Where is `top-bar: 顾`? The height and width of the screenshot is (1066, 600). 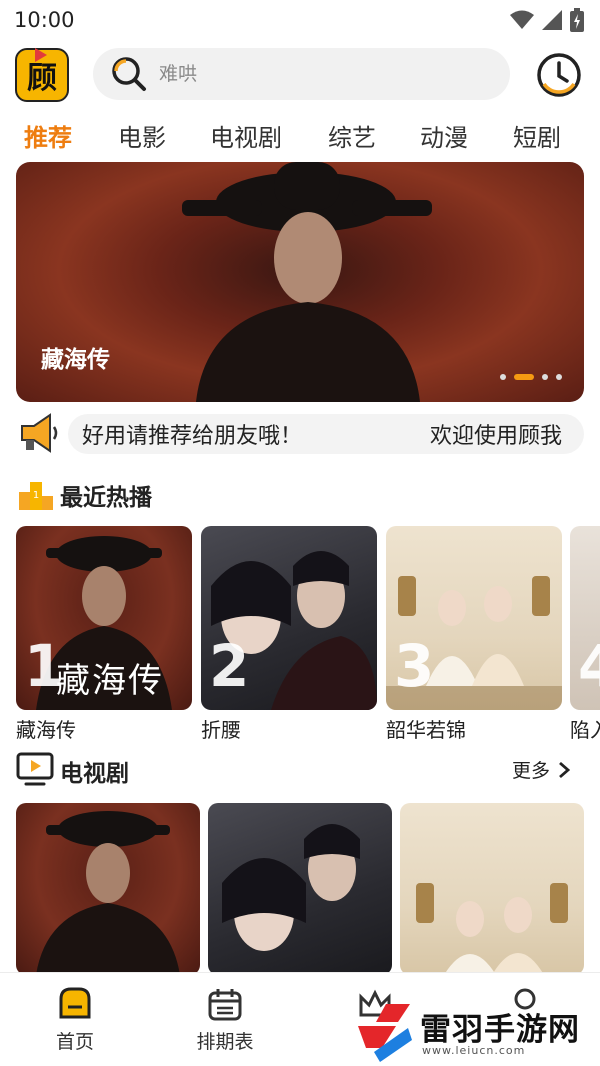
top-bar: 顾 is located at coordinates (300, 75).